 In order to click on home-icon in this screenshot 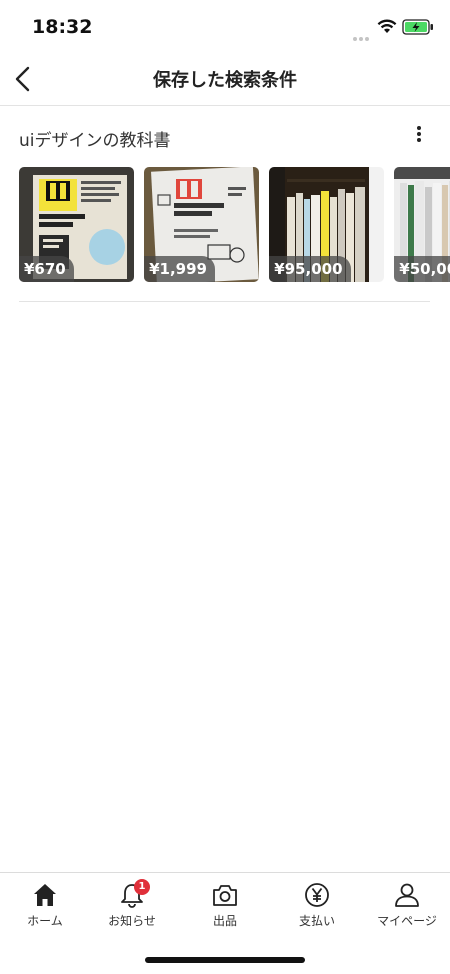, I will do `click(45, 895)`.